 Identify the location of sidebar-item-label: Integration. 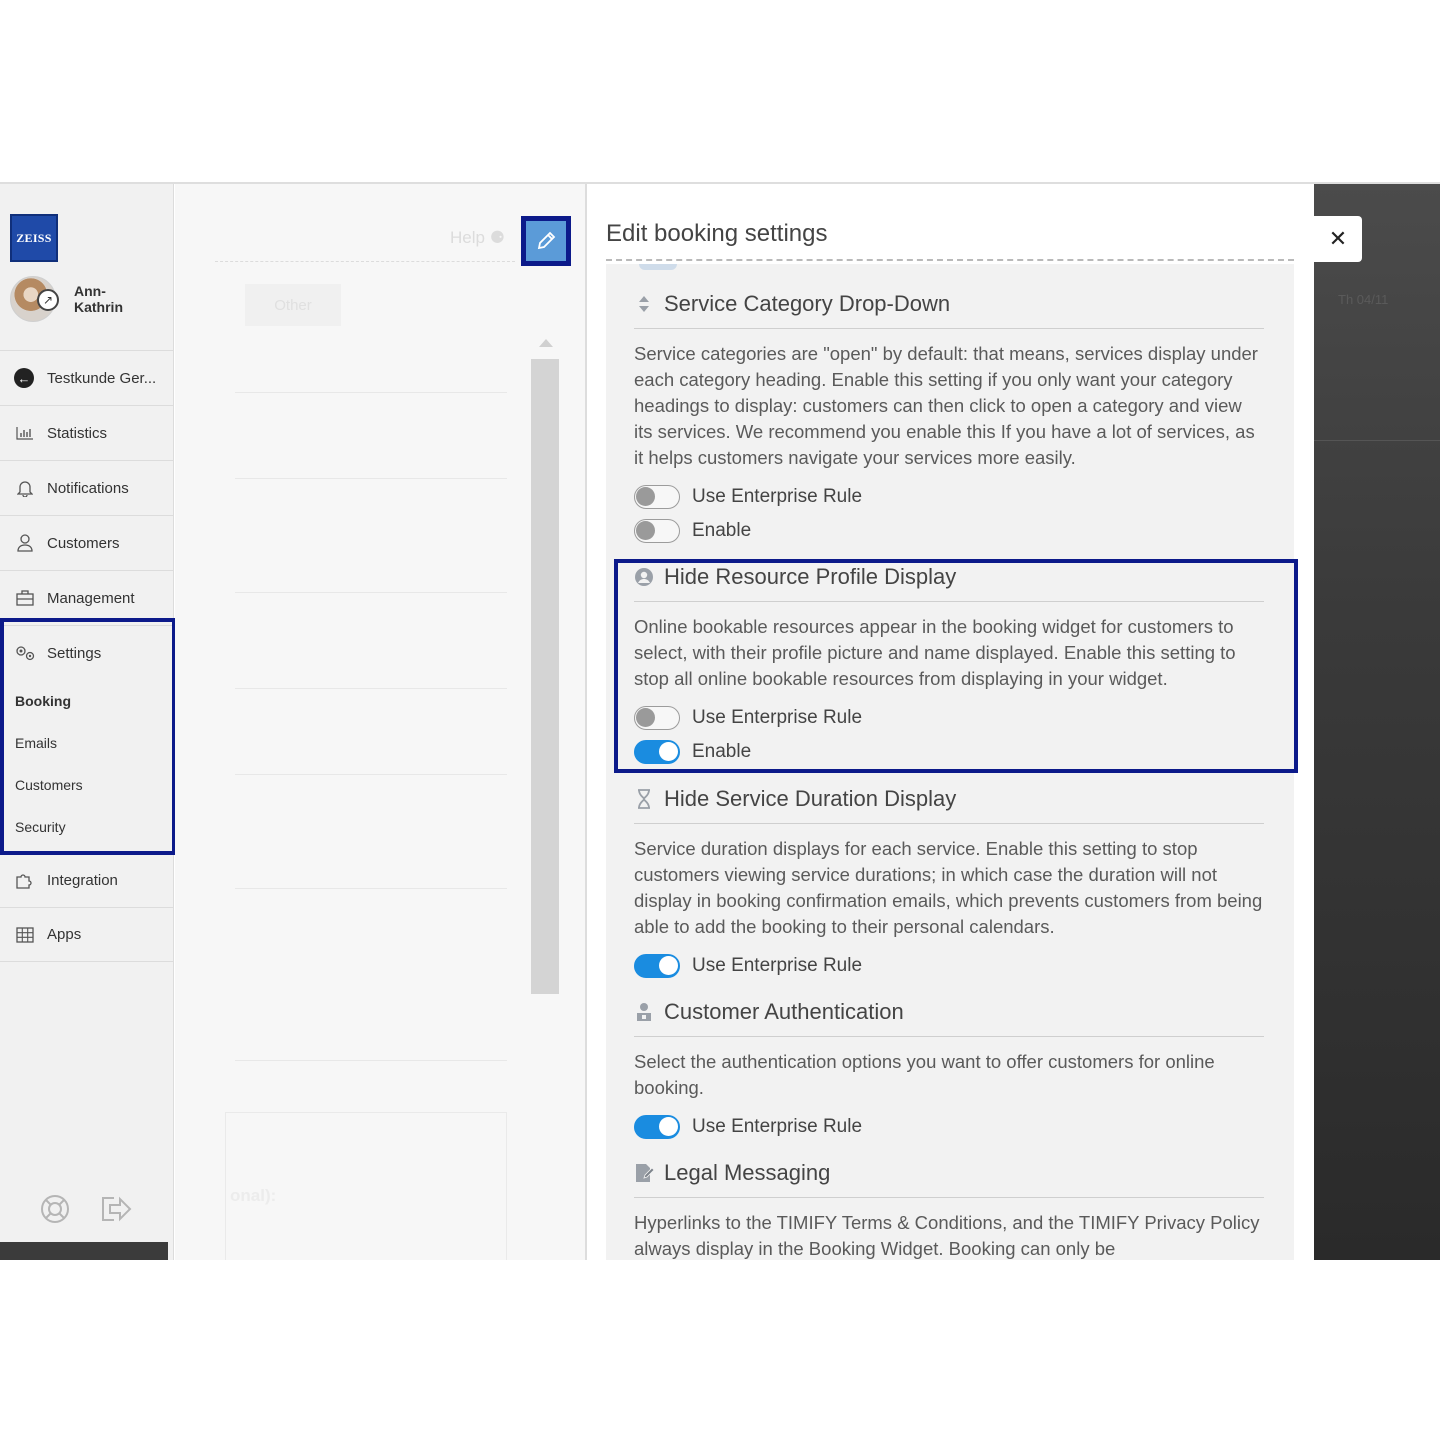
(82, 880).